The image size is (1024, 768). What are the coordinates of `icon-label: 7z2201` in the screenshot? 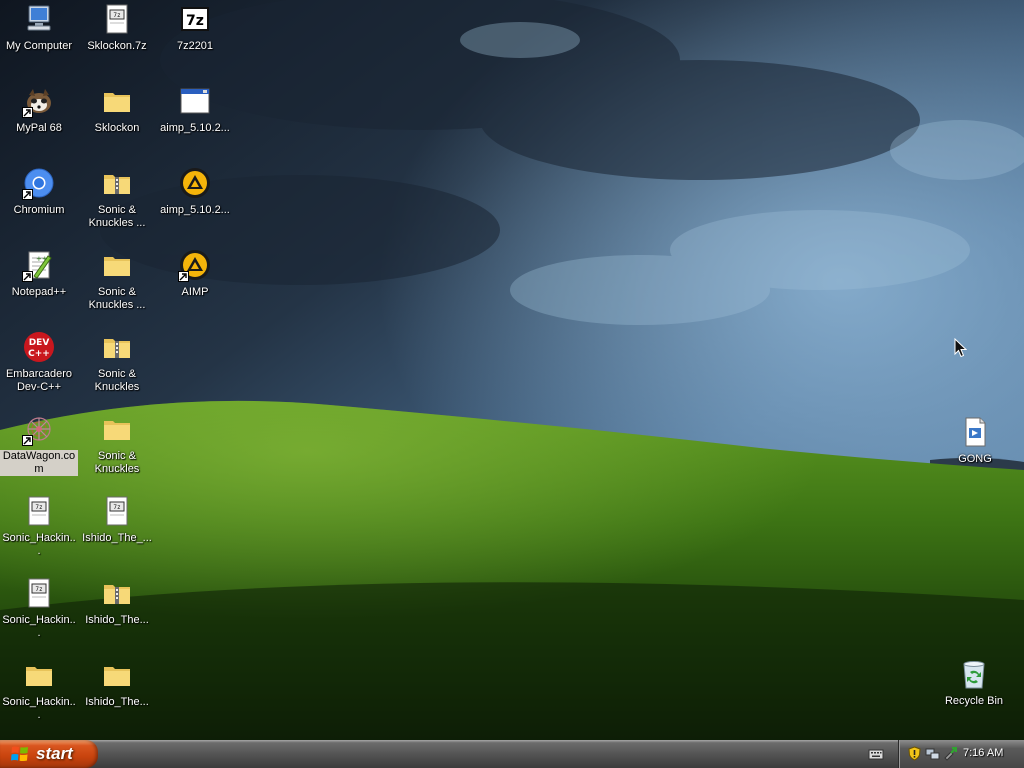 It's located at (195, 46).